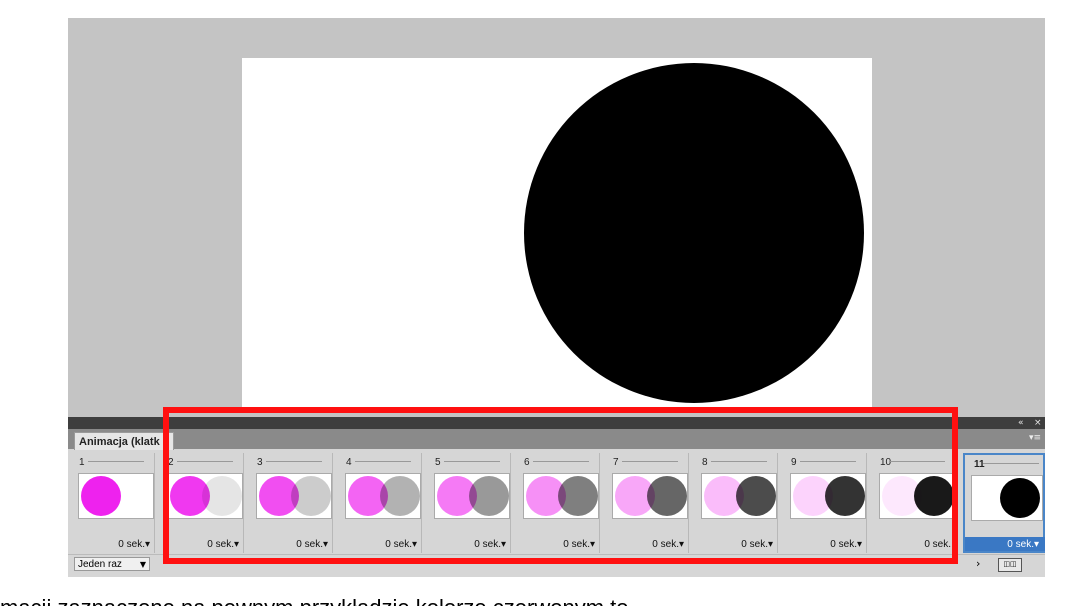 This screenshot has width=1072, height=606. What do you see at coordinates (1038, 423) in the screenshot?
I see `close-icon: ×` at bounding box center [1038, 423].